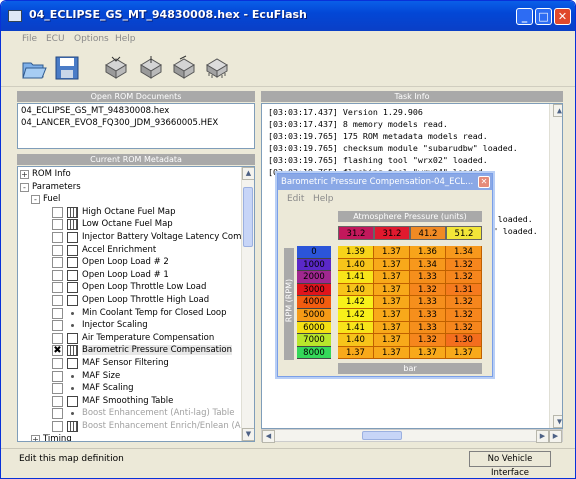 Image resolution: width=576 pixels, height=479 pixels. I want to click on y-axis-cell: 6000, so click(314, 328).